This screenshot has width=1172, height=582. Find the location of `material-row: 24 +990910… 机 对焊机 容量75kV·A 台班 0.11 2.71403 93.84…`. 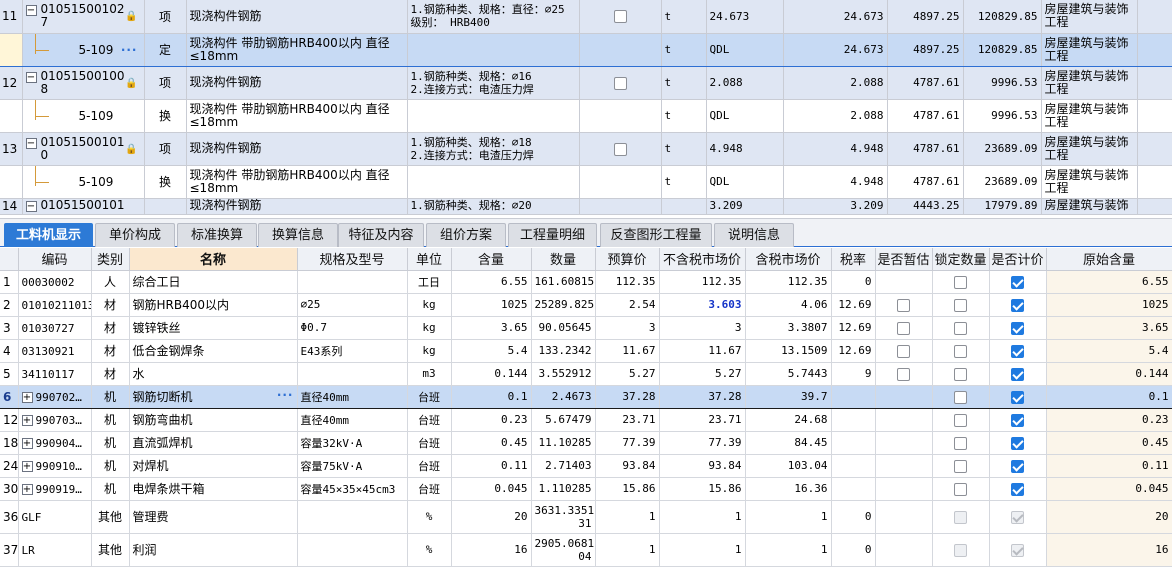

material-row: 24 +990910… 机 对焊机 容量75kV·A 台班 0.11 2.71403 93.84… is located at coordinates (586, 466).